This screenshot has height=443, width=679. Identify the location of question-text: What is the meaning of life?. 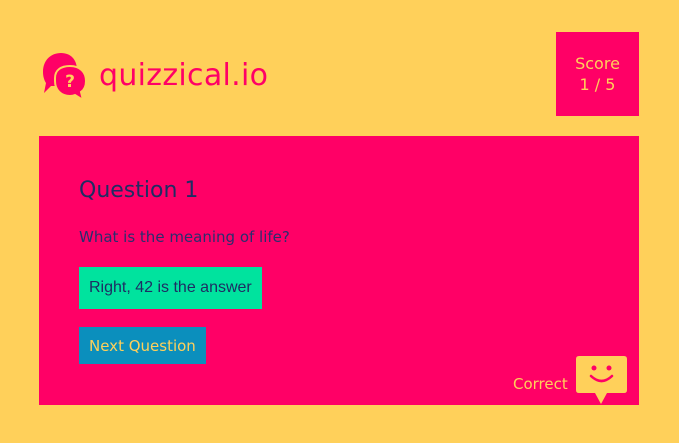
(184, 237).